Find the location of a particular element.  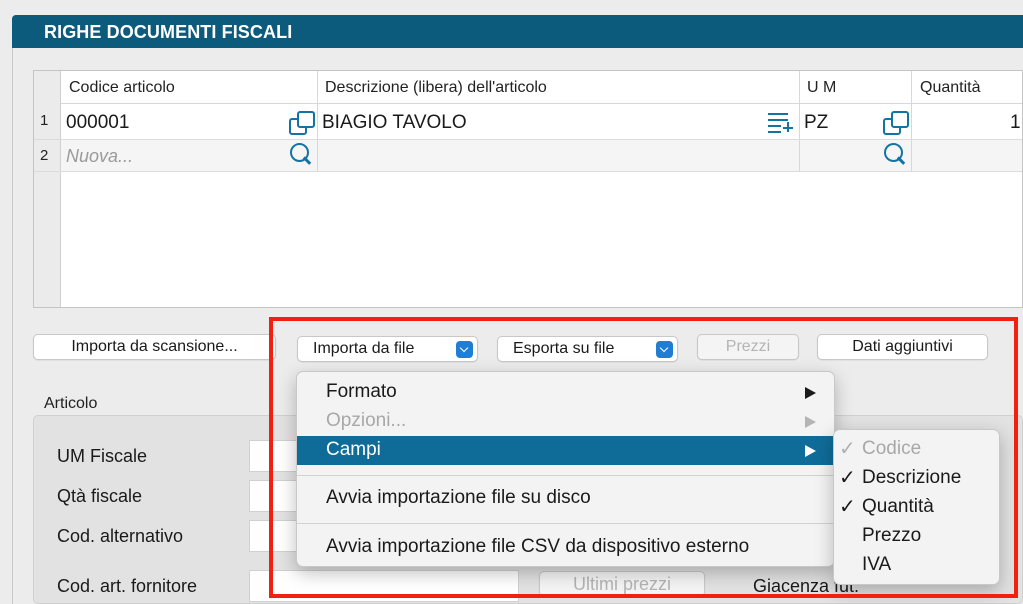

window-title: RIGHE DOCUMENTI FISCALI is located at coordinates (168, 32).